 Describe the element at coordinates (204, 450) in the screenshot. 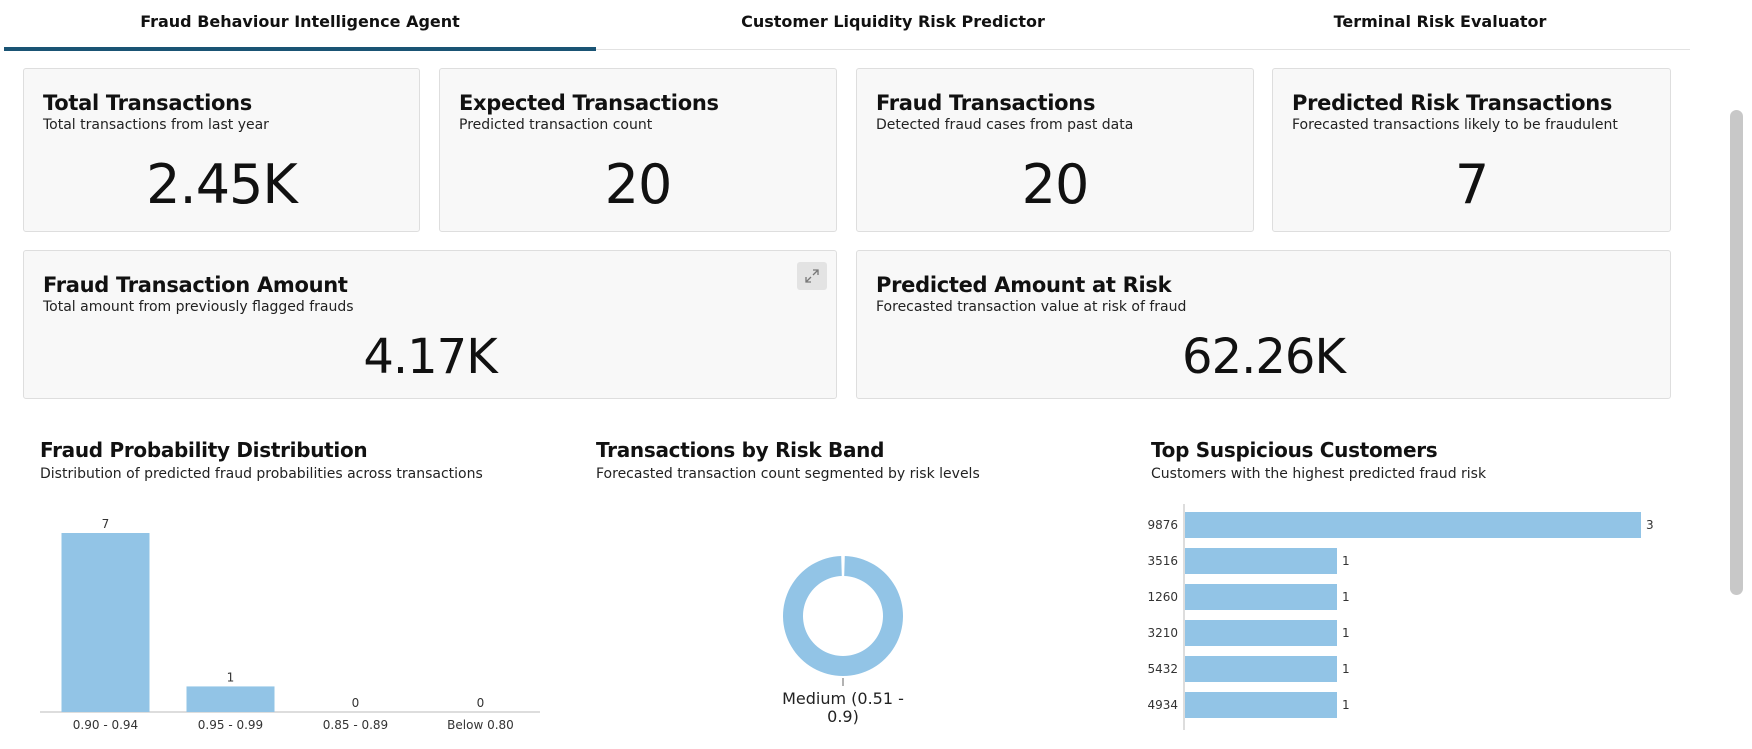

I see `fraud-probability-chart-title: Fraud Probability Distribution` at that location.